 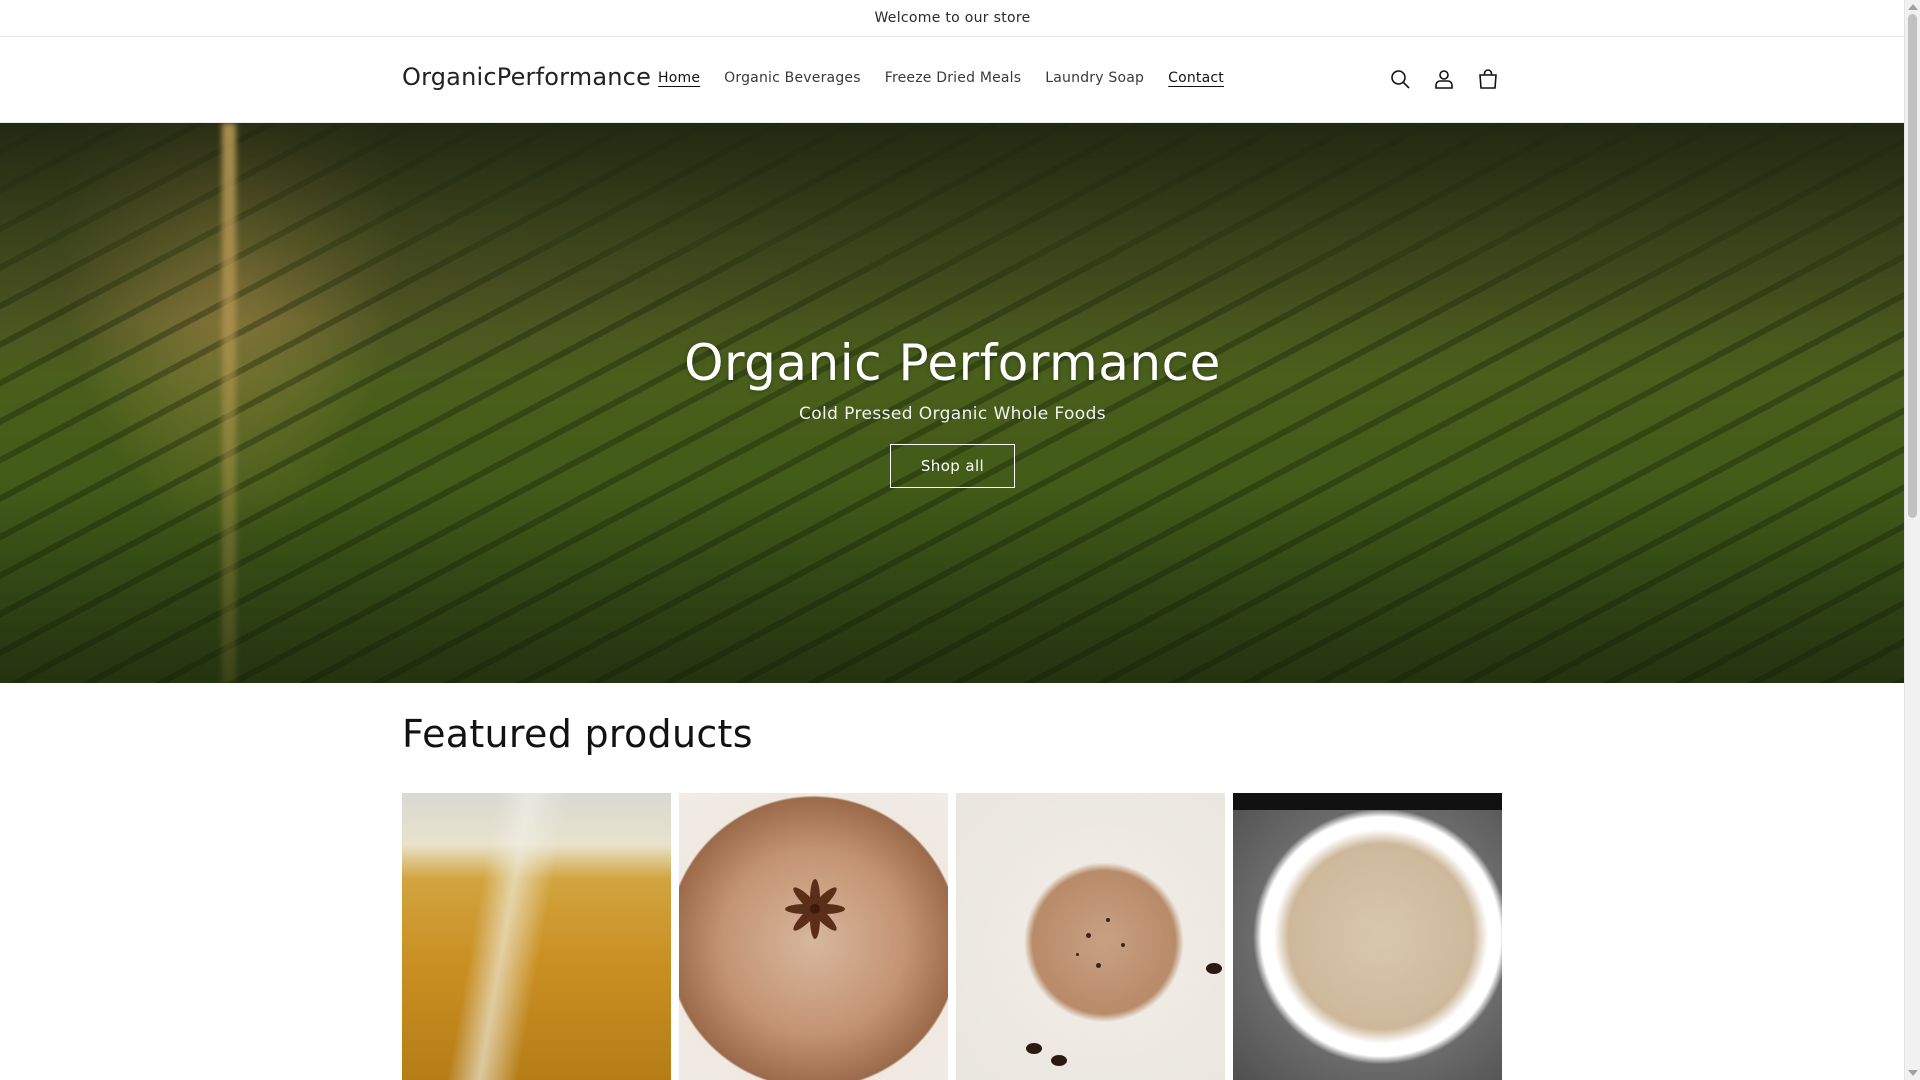 I want to click on product-card-cappuccino, so click(x=1090, y=936).